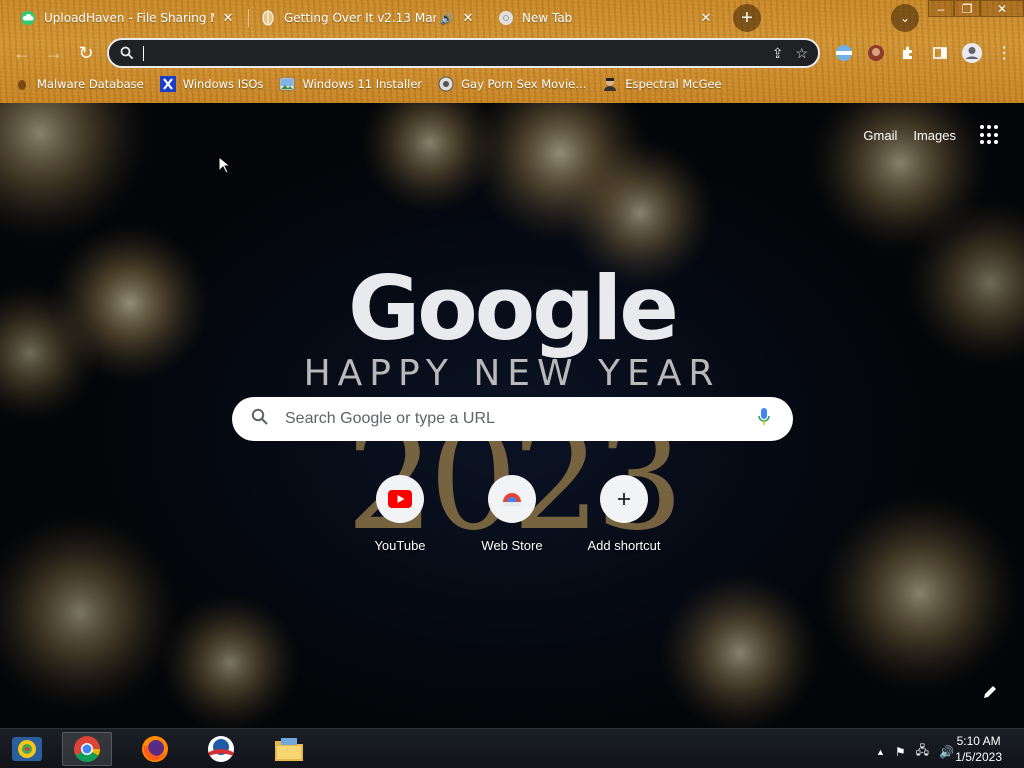 The width and height of the screenshot is (1024, 768). What do you see at coordinates (610, 84) in the screenshot?
I see `avatar-icon` at bounding box center [610, 84].